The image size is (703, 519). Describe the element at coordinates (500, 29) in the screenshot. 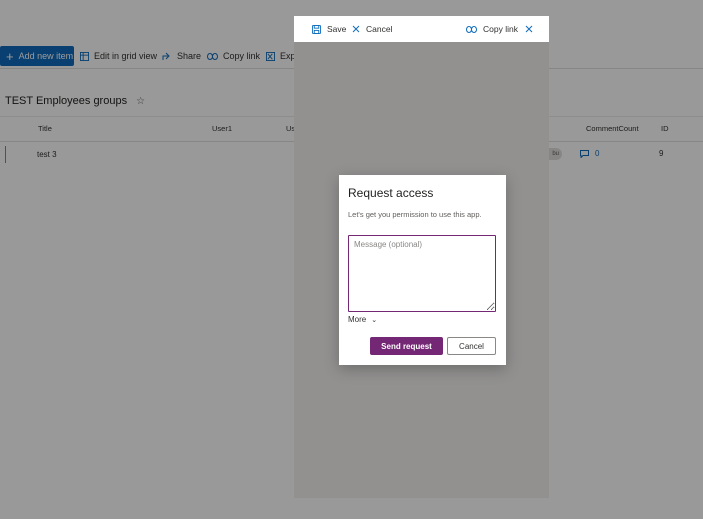

I see `copy-link-label: Copy link` at that location.